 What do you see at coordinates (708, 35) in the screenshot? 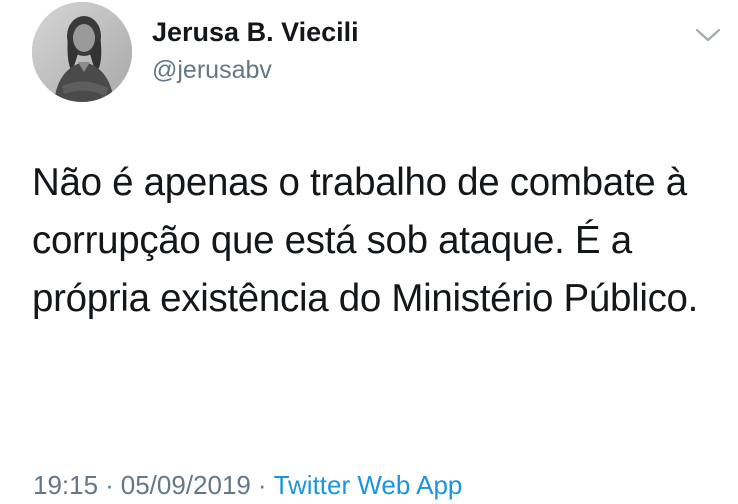
I see `chevron-down-icon` at bounding box center [708, 35].